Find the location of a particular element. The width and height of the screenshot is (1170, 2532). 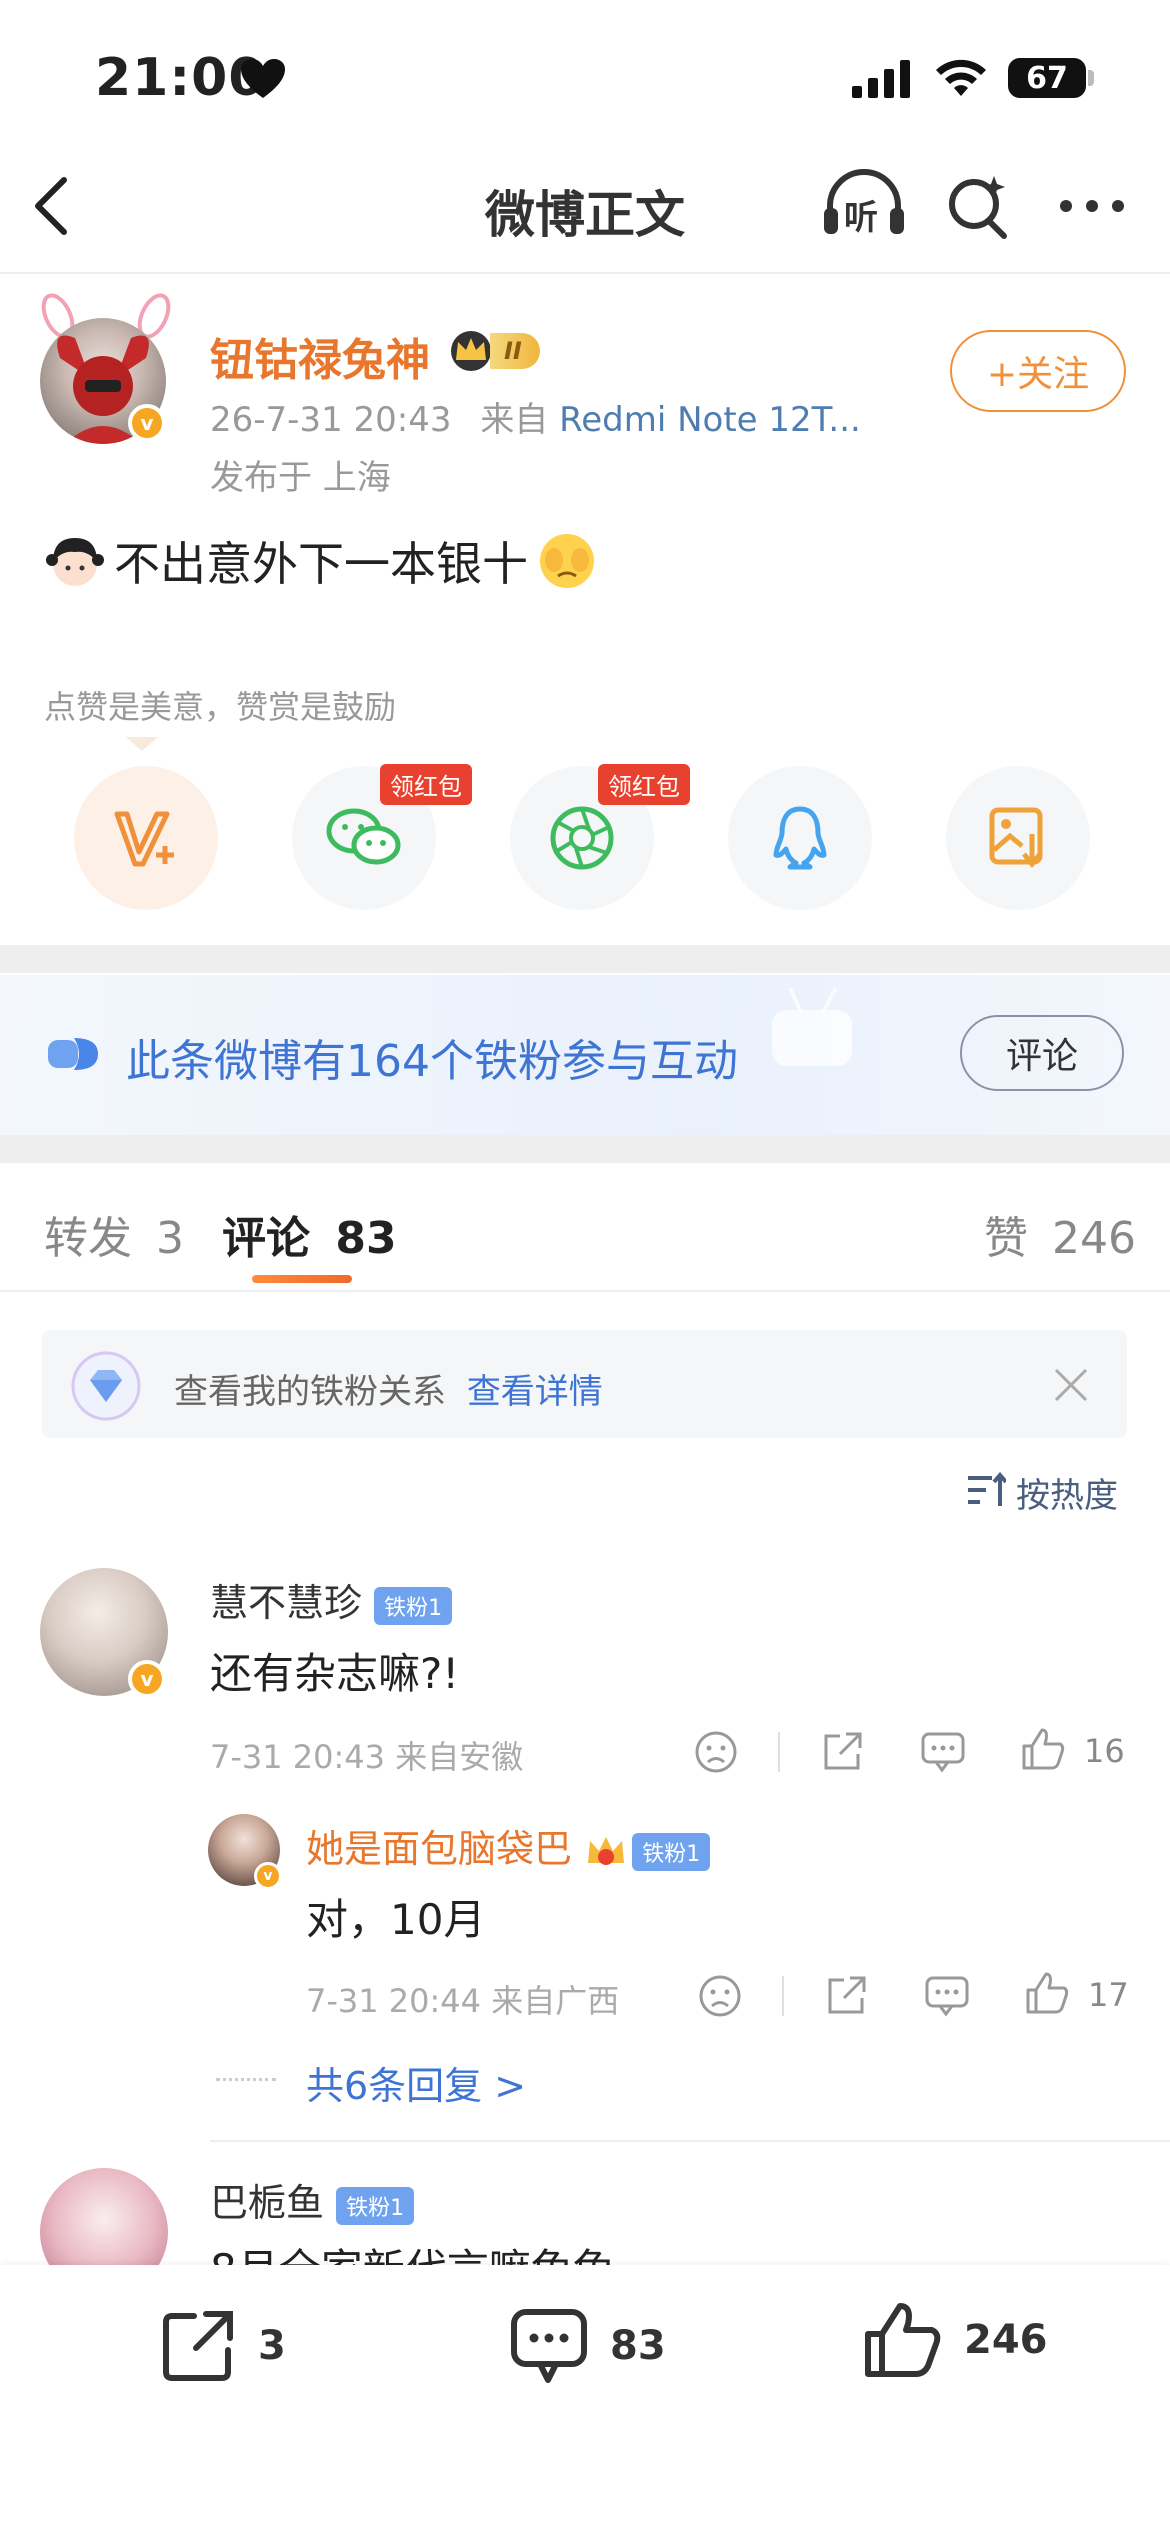

follow-button: +关注 is located at coordinates (1038, 371).